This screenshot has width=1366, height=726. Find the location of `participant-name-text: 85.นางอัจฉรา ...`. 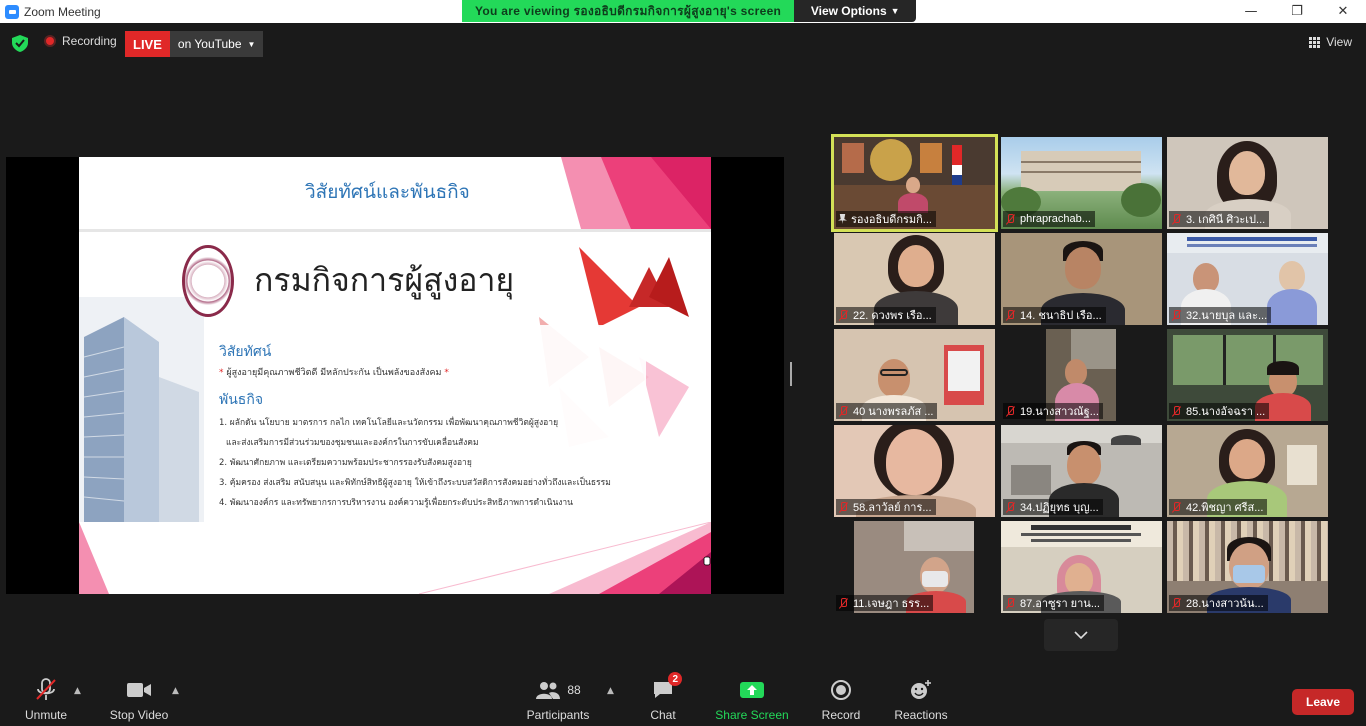

participant-name-text: 85.นางอัจฉรา ... is located at coordinates (1226, 412).